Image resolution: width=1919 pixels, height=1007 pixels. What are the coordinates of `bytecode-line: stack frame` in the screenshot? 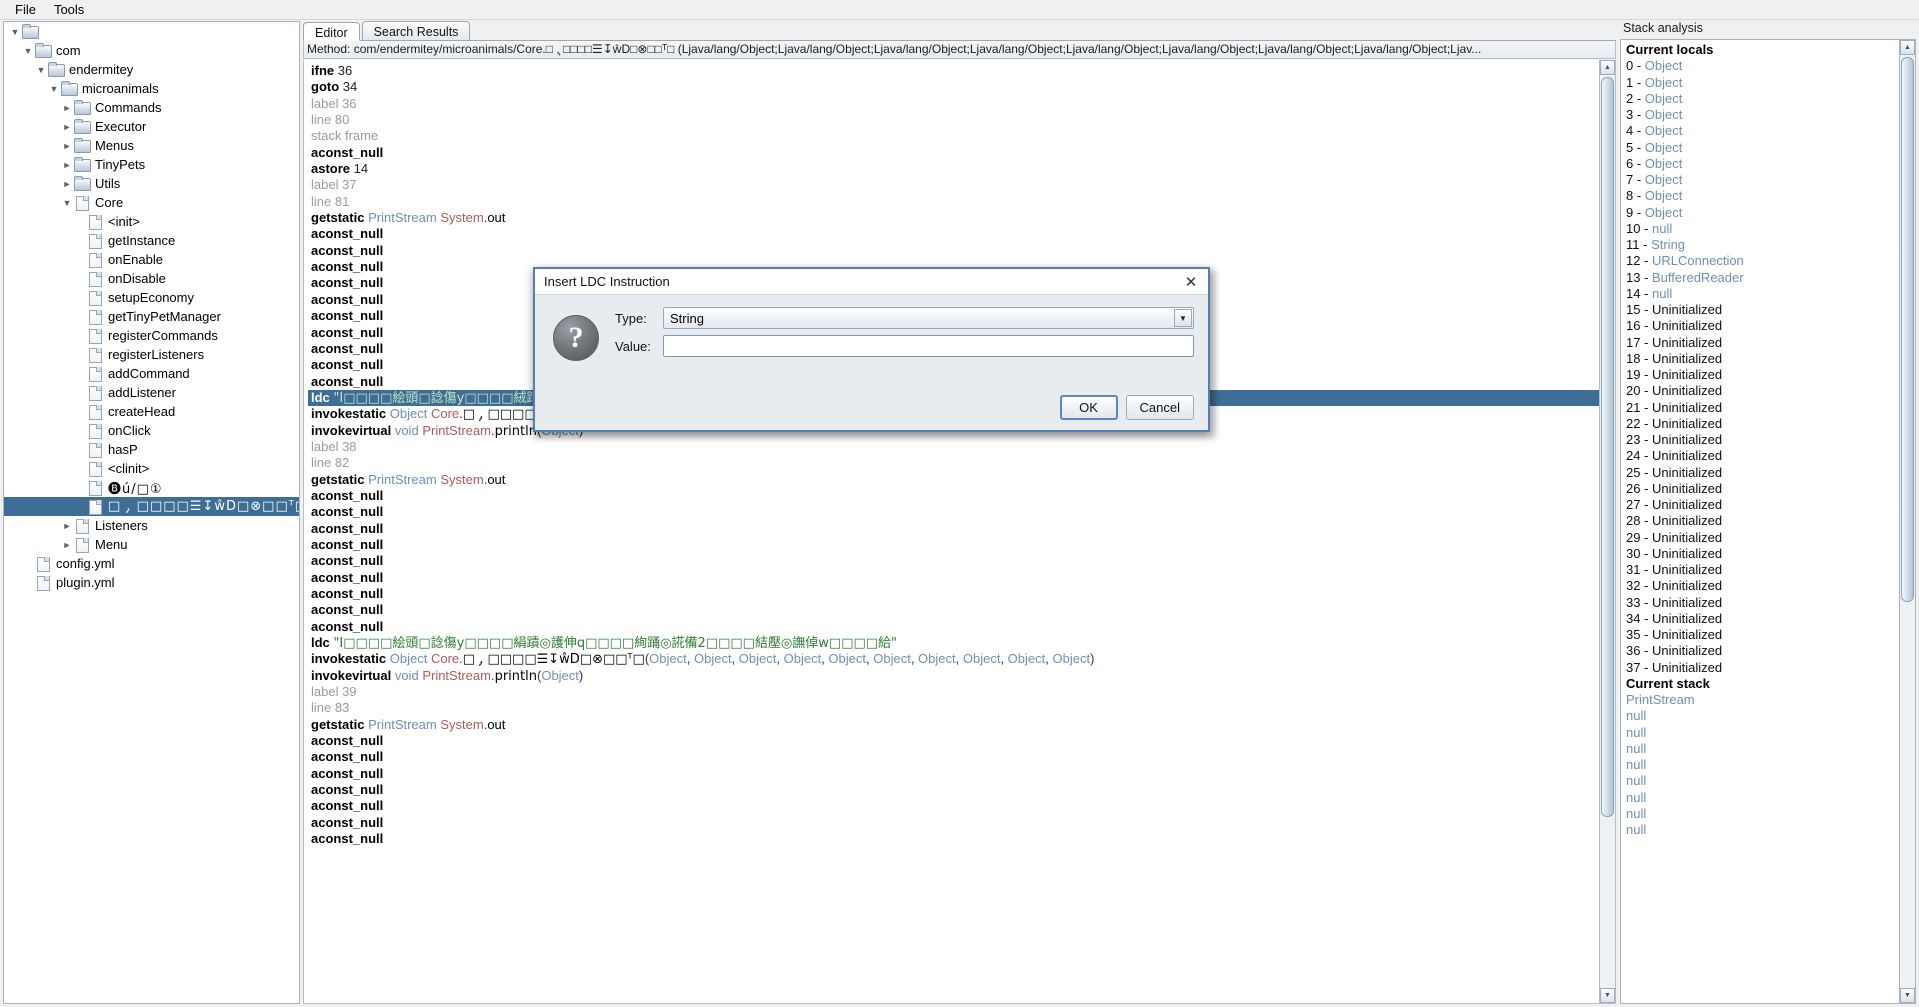 It's located at (953, 136).